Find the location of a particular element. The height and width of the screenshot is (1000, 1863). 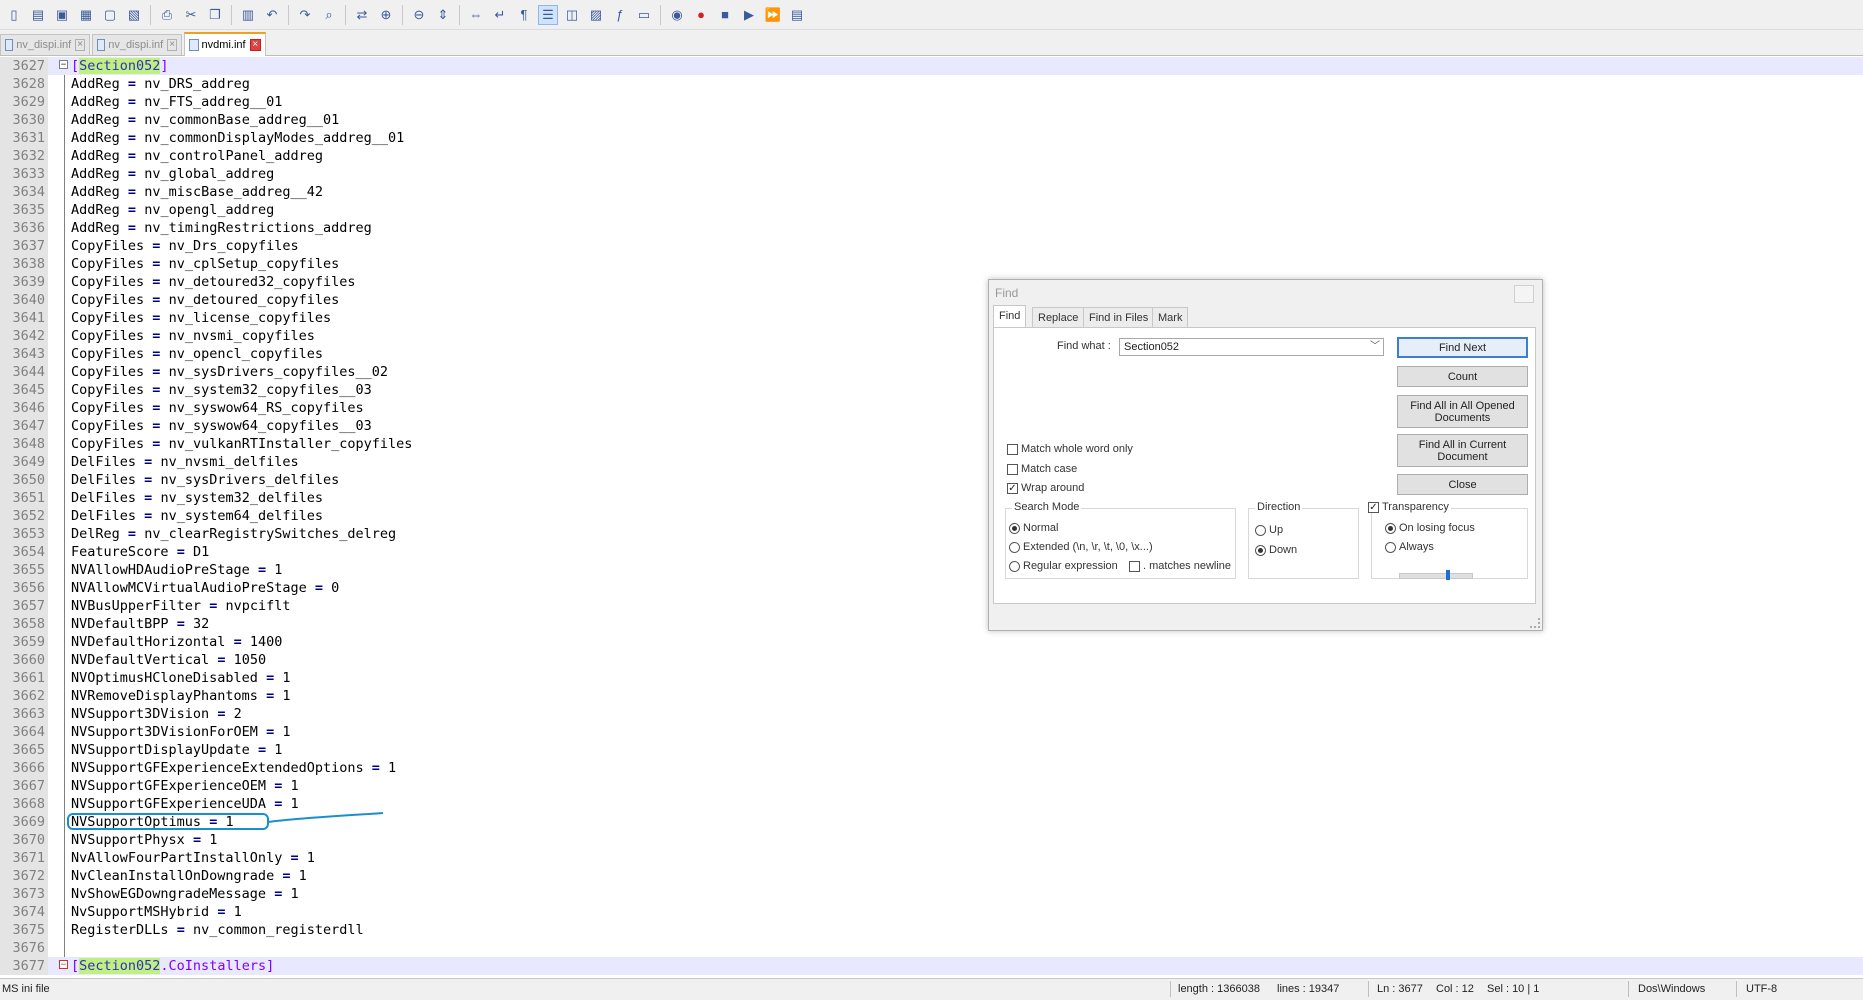

open-file-icon: ▤ is located at coordinates (38, 15).